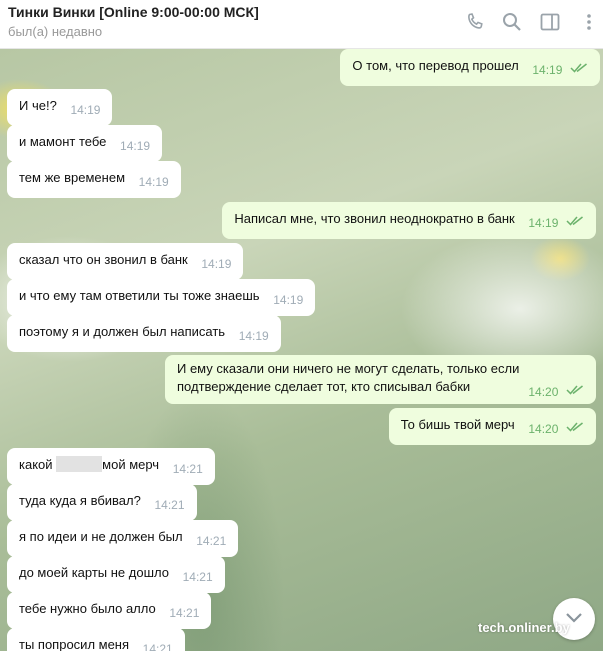  Describe the element at coordinates (512, 22) in the screenshot. I see `search-icon` at that location.